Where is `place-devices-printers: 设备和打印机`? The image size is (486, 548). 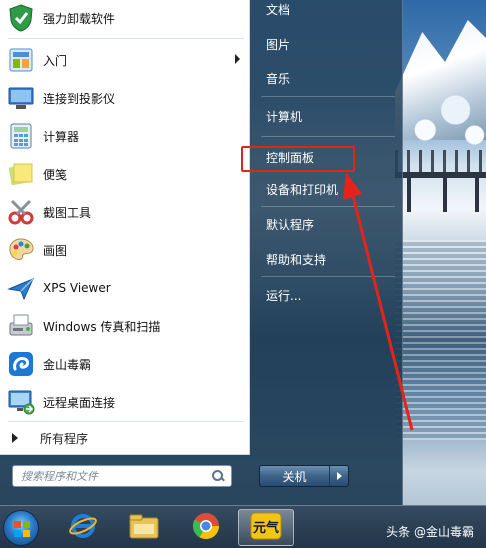 place-devices-printers: 设备和打印机 is located at coordinates (327, 189).